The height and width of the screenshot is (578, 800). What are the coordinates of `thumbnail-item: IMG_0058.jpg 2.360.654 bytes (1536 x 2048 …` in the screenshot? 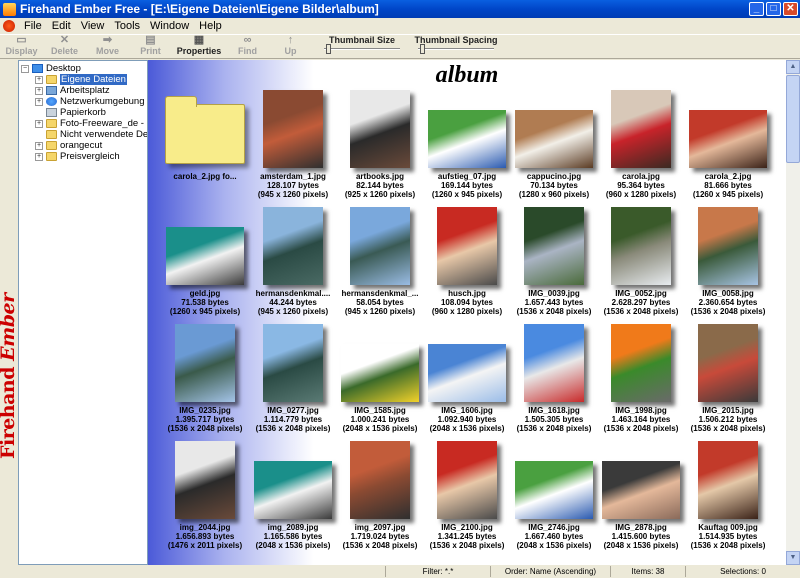 It's located at (728, 261).